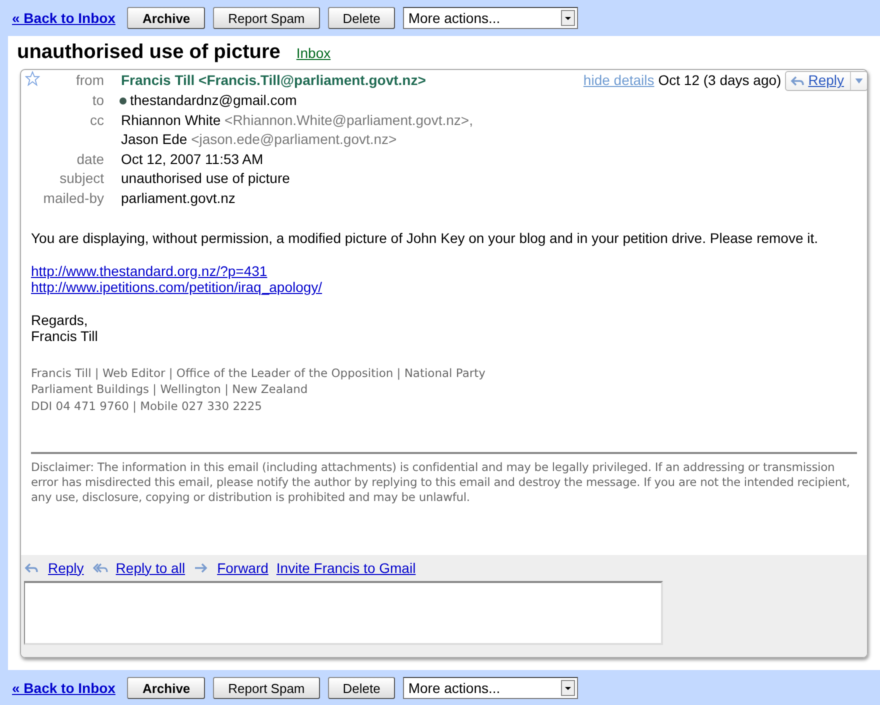  What do you see at coordinates (64, 336) in the screenshot?
I see `body-text: Francis Till` at bounding box center [64, 336].